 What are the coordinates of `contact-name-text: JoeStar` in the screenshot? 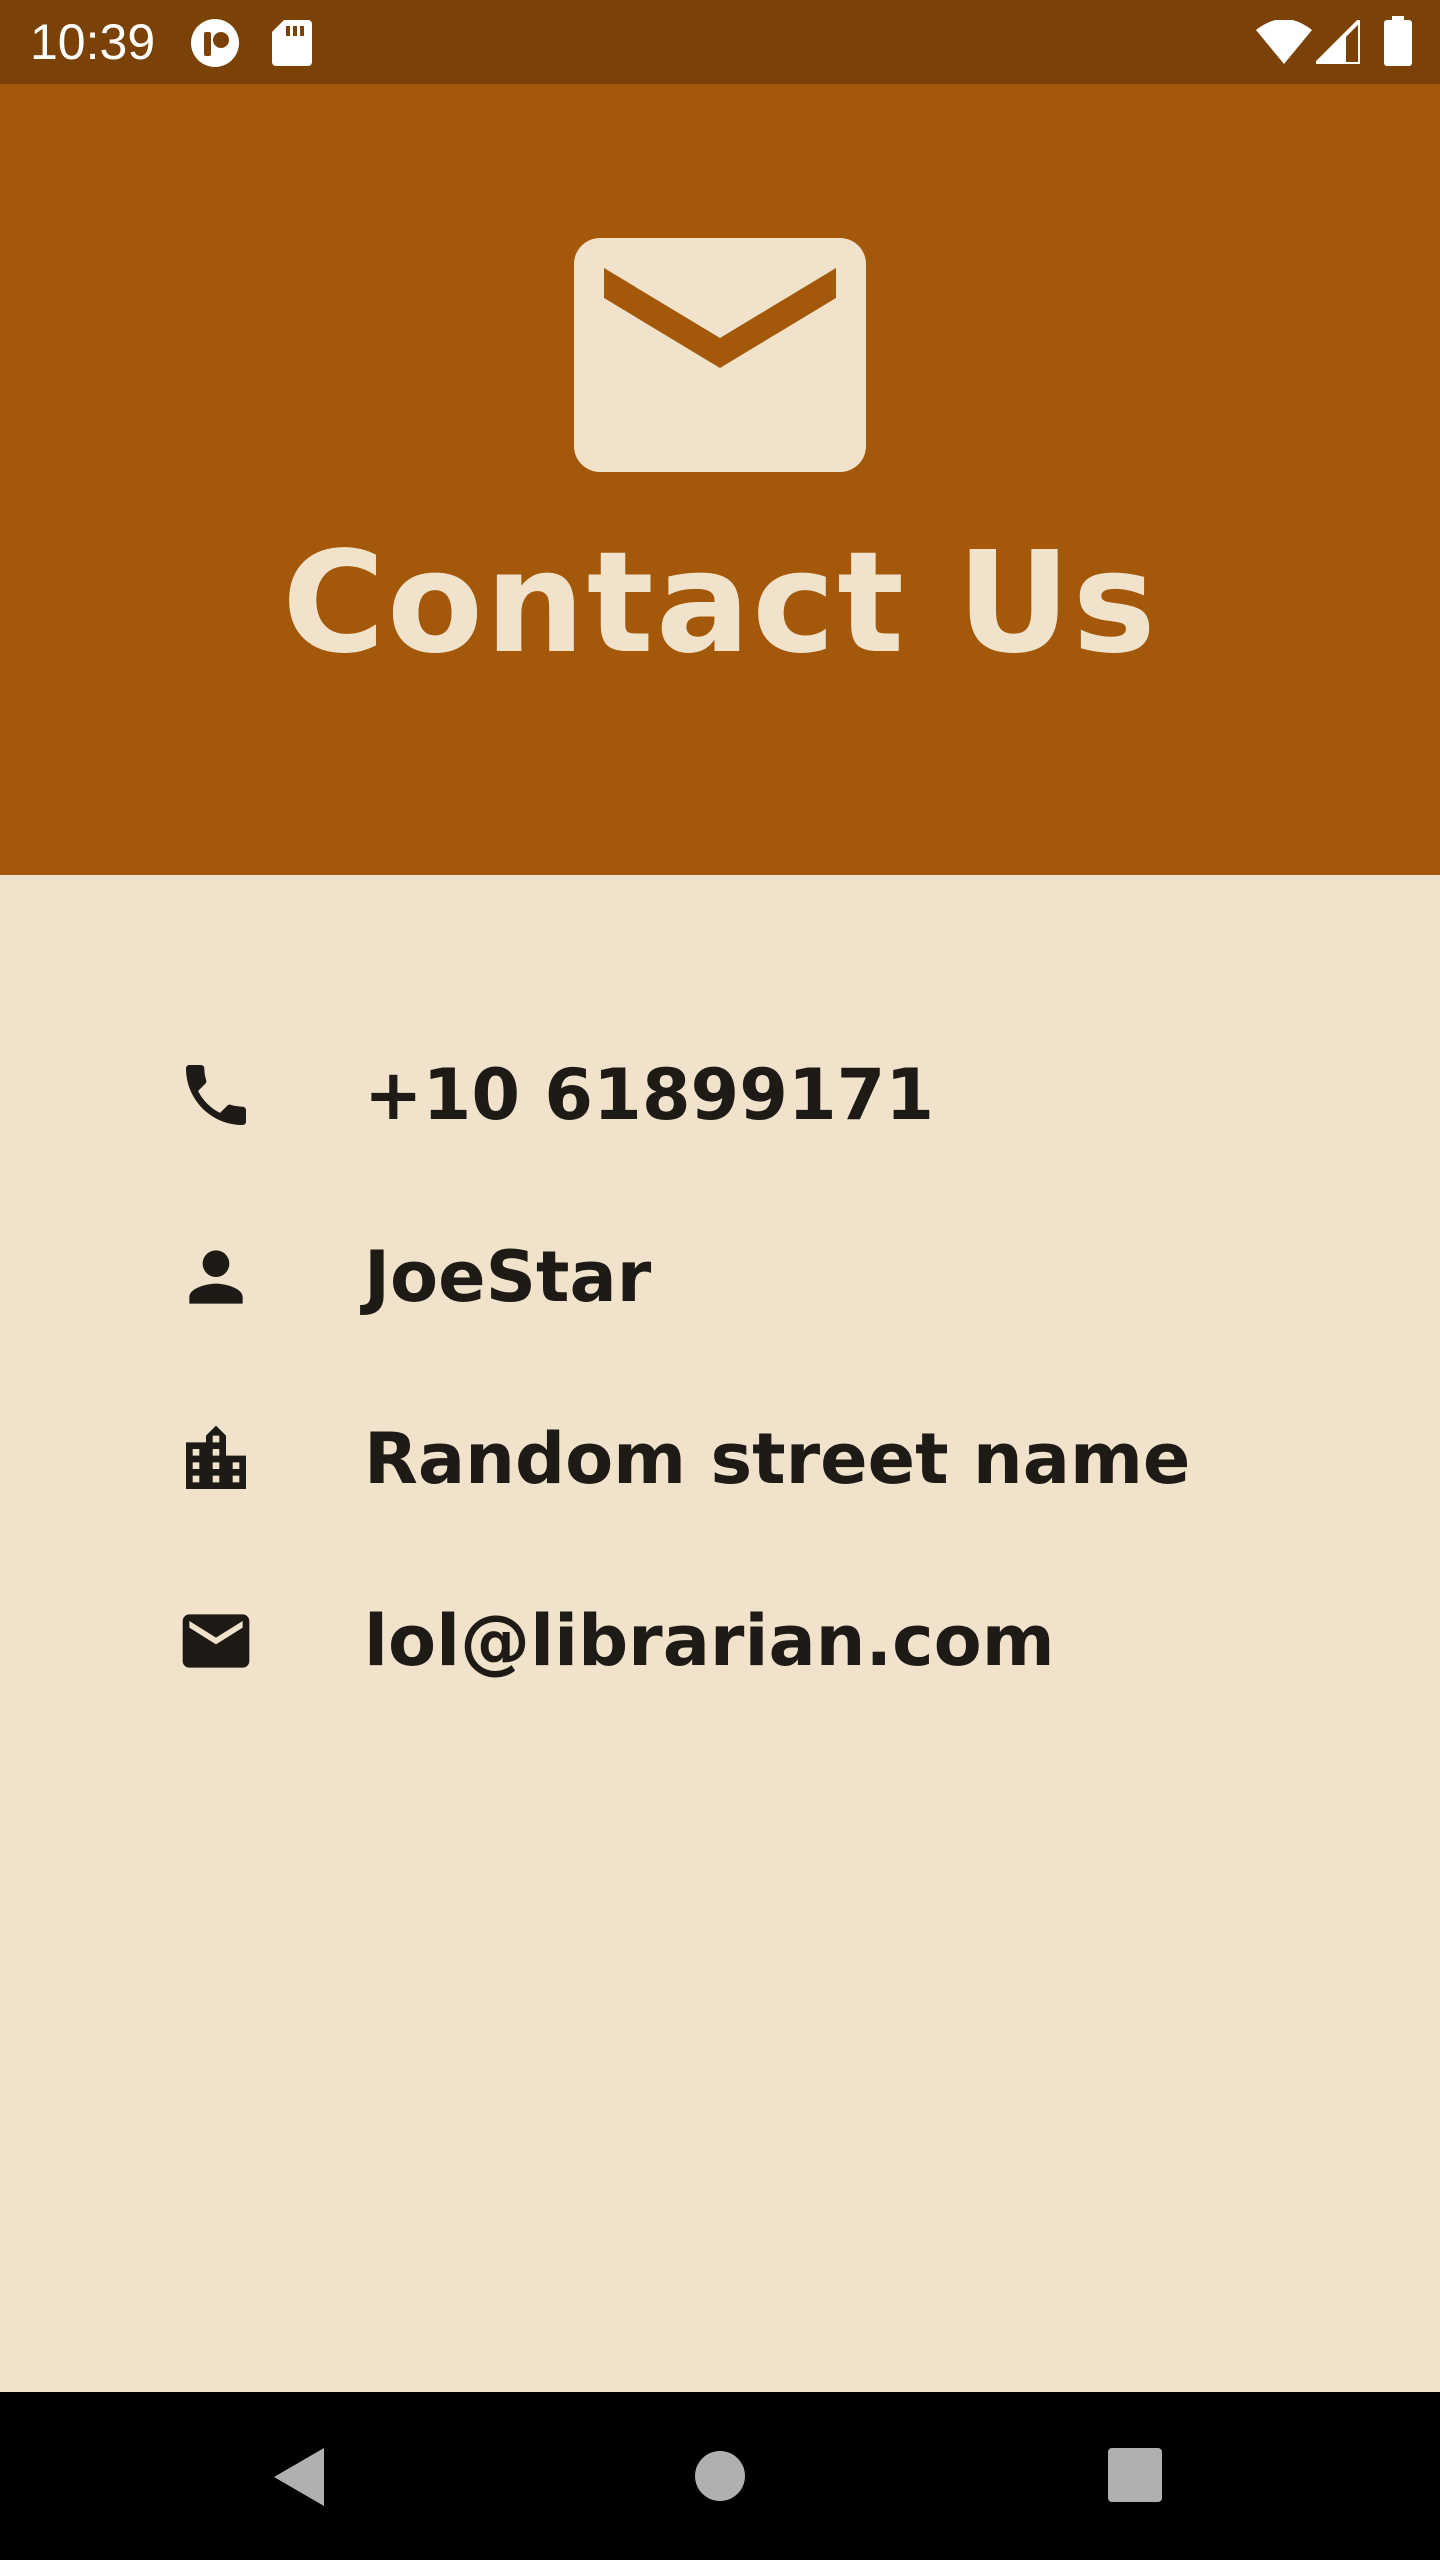 It's located at (508, 1277).